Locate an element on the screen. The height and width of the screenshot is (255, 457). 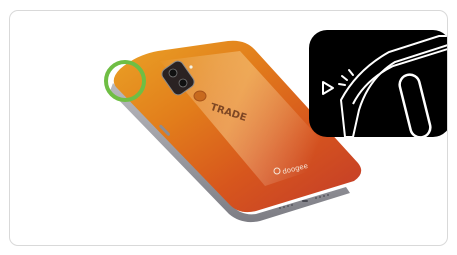
play-arrow-outline-icon is located at coordinates (328, 88).